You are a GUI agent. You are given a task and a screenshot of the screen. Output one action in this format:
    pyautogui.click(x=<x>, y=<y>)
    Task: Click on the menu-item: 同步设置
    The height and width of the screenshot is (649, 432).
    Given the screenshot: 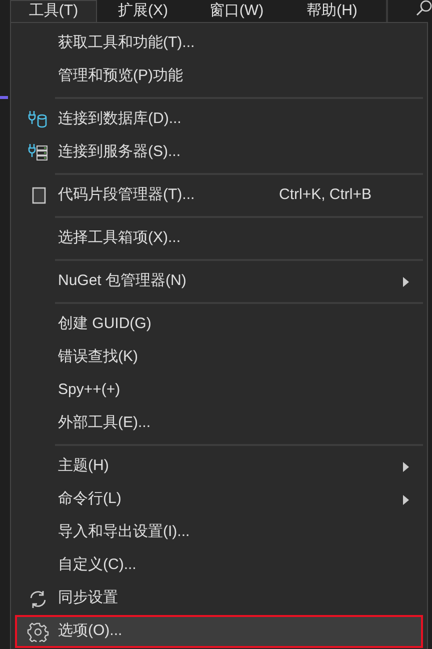 What is the action you would take?
    pyautogui.click(x=219, y=598)
    